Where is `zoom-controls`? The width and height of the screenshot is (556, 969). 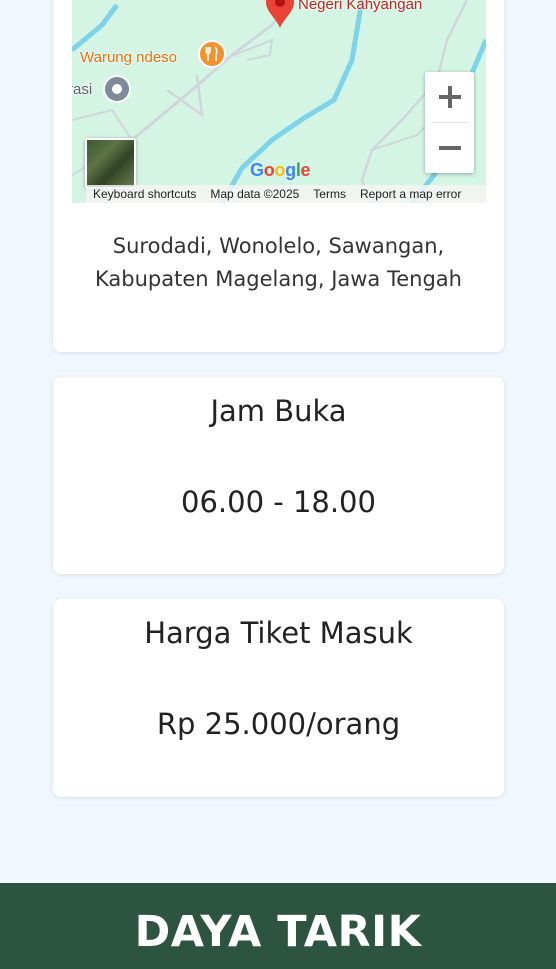
zoom-controls is located at coordinates (449, 122).